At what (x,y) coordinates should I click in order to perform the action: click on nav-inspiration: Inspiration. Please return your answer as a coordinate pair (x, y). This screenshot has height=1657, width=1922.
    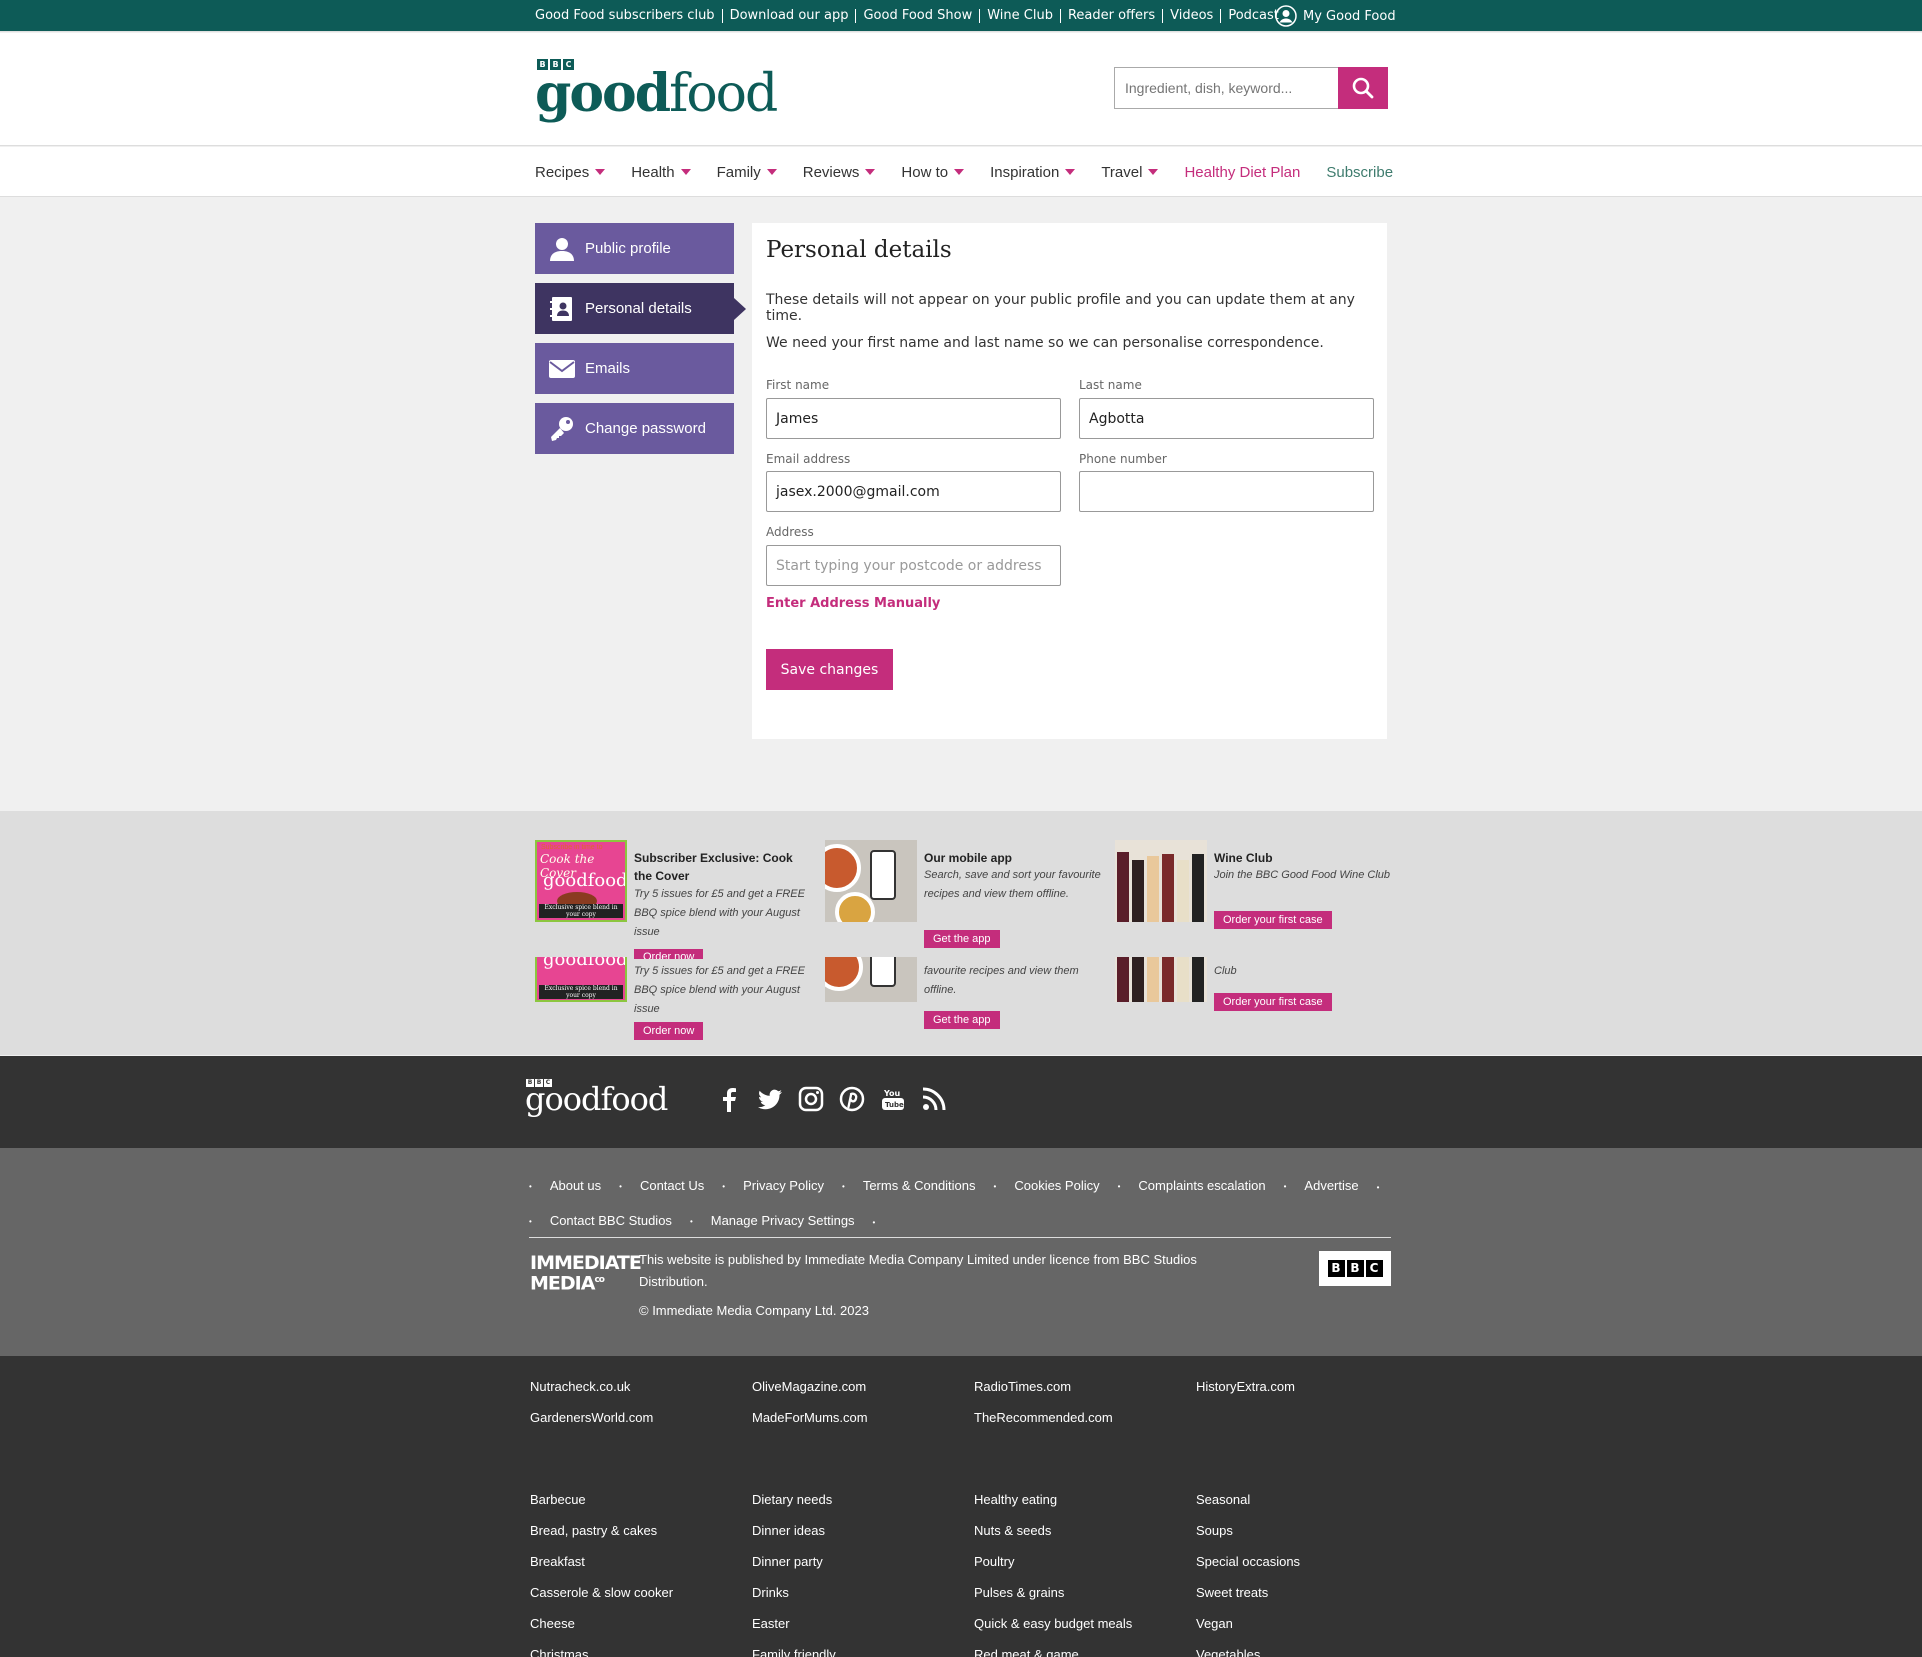
    Looking at the image, I should click on (1033, 172).